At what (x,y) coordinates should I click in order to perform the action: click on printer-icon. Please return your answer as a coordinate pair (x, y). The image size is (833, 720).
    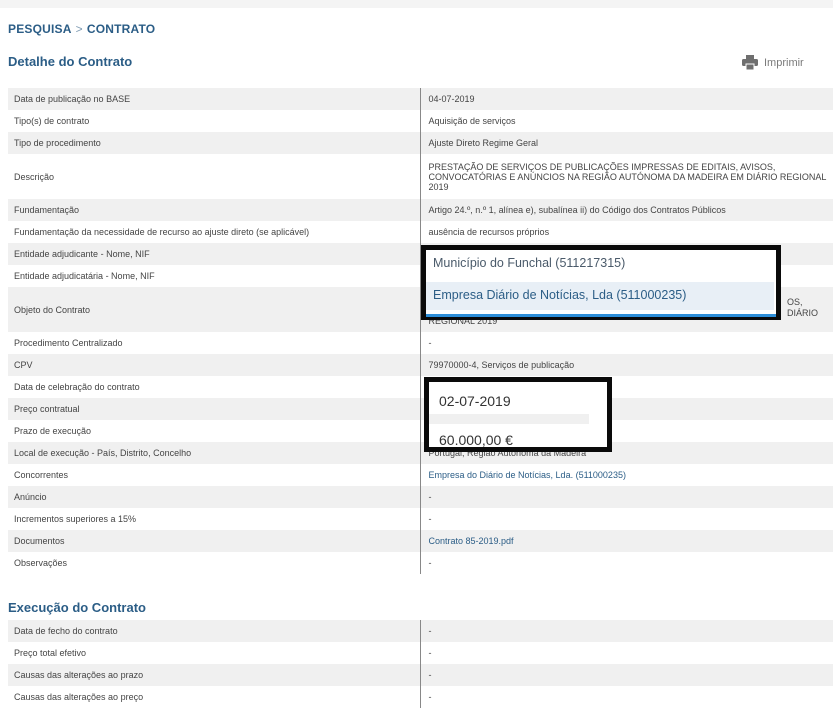
    Looking at the image, I should click on (750, 62).